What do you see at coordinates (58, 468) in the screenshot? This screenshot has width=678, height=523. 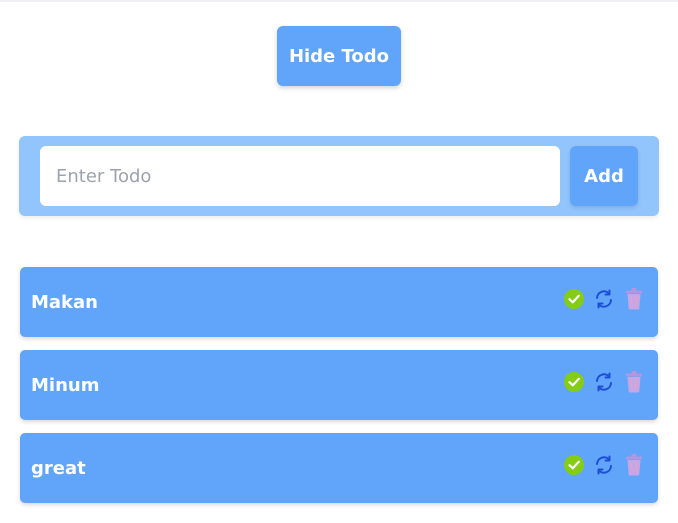 I see `todo-label: great` at bounding box center [58, 468].